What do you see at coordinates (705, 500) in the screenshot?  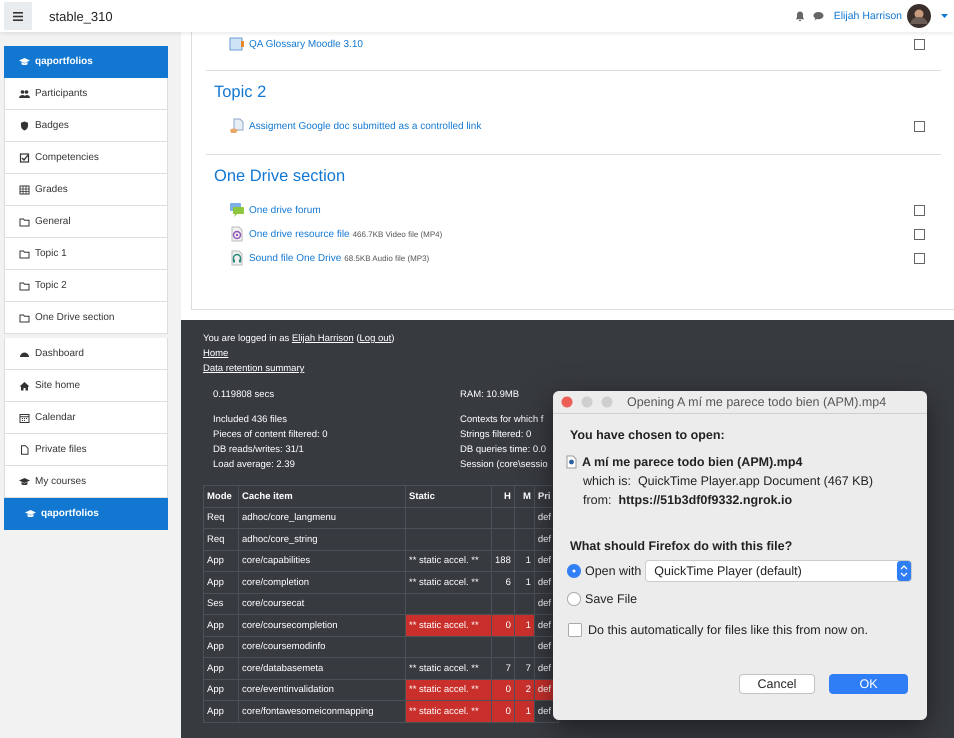 I see `file-source: https://51b3df0f9332.ngrok.io` at bounding box center [705, 500].